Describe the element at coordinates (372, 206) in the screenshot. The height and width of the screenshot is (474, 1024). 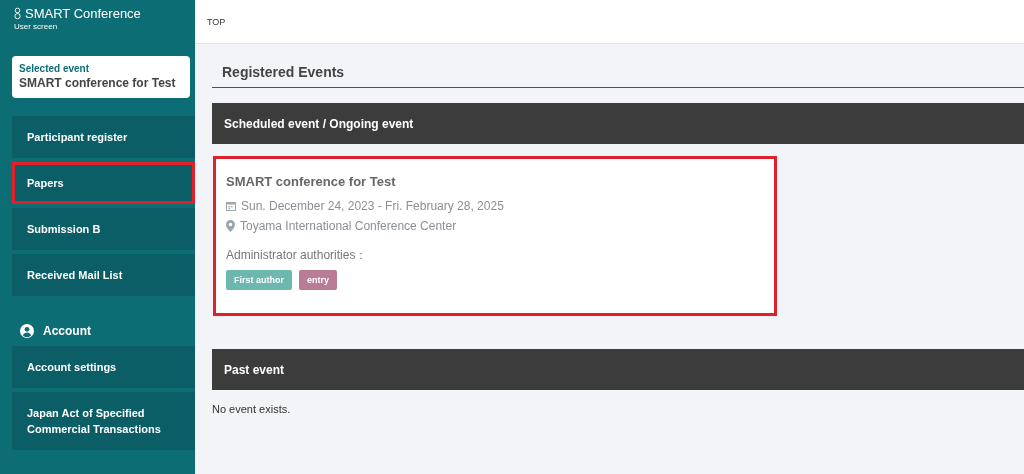
I see `event-dates: Sun. December 24, 2023 - Fri. February 28, 2025` at that location.